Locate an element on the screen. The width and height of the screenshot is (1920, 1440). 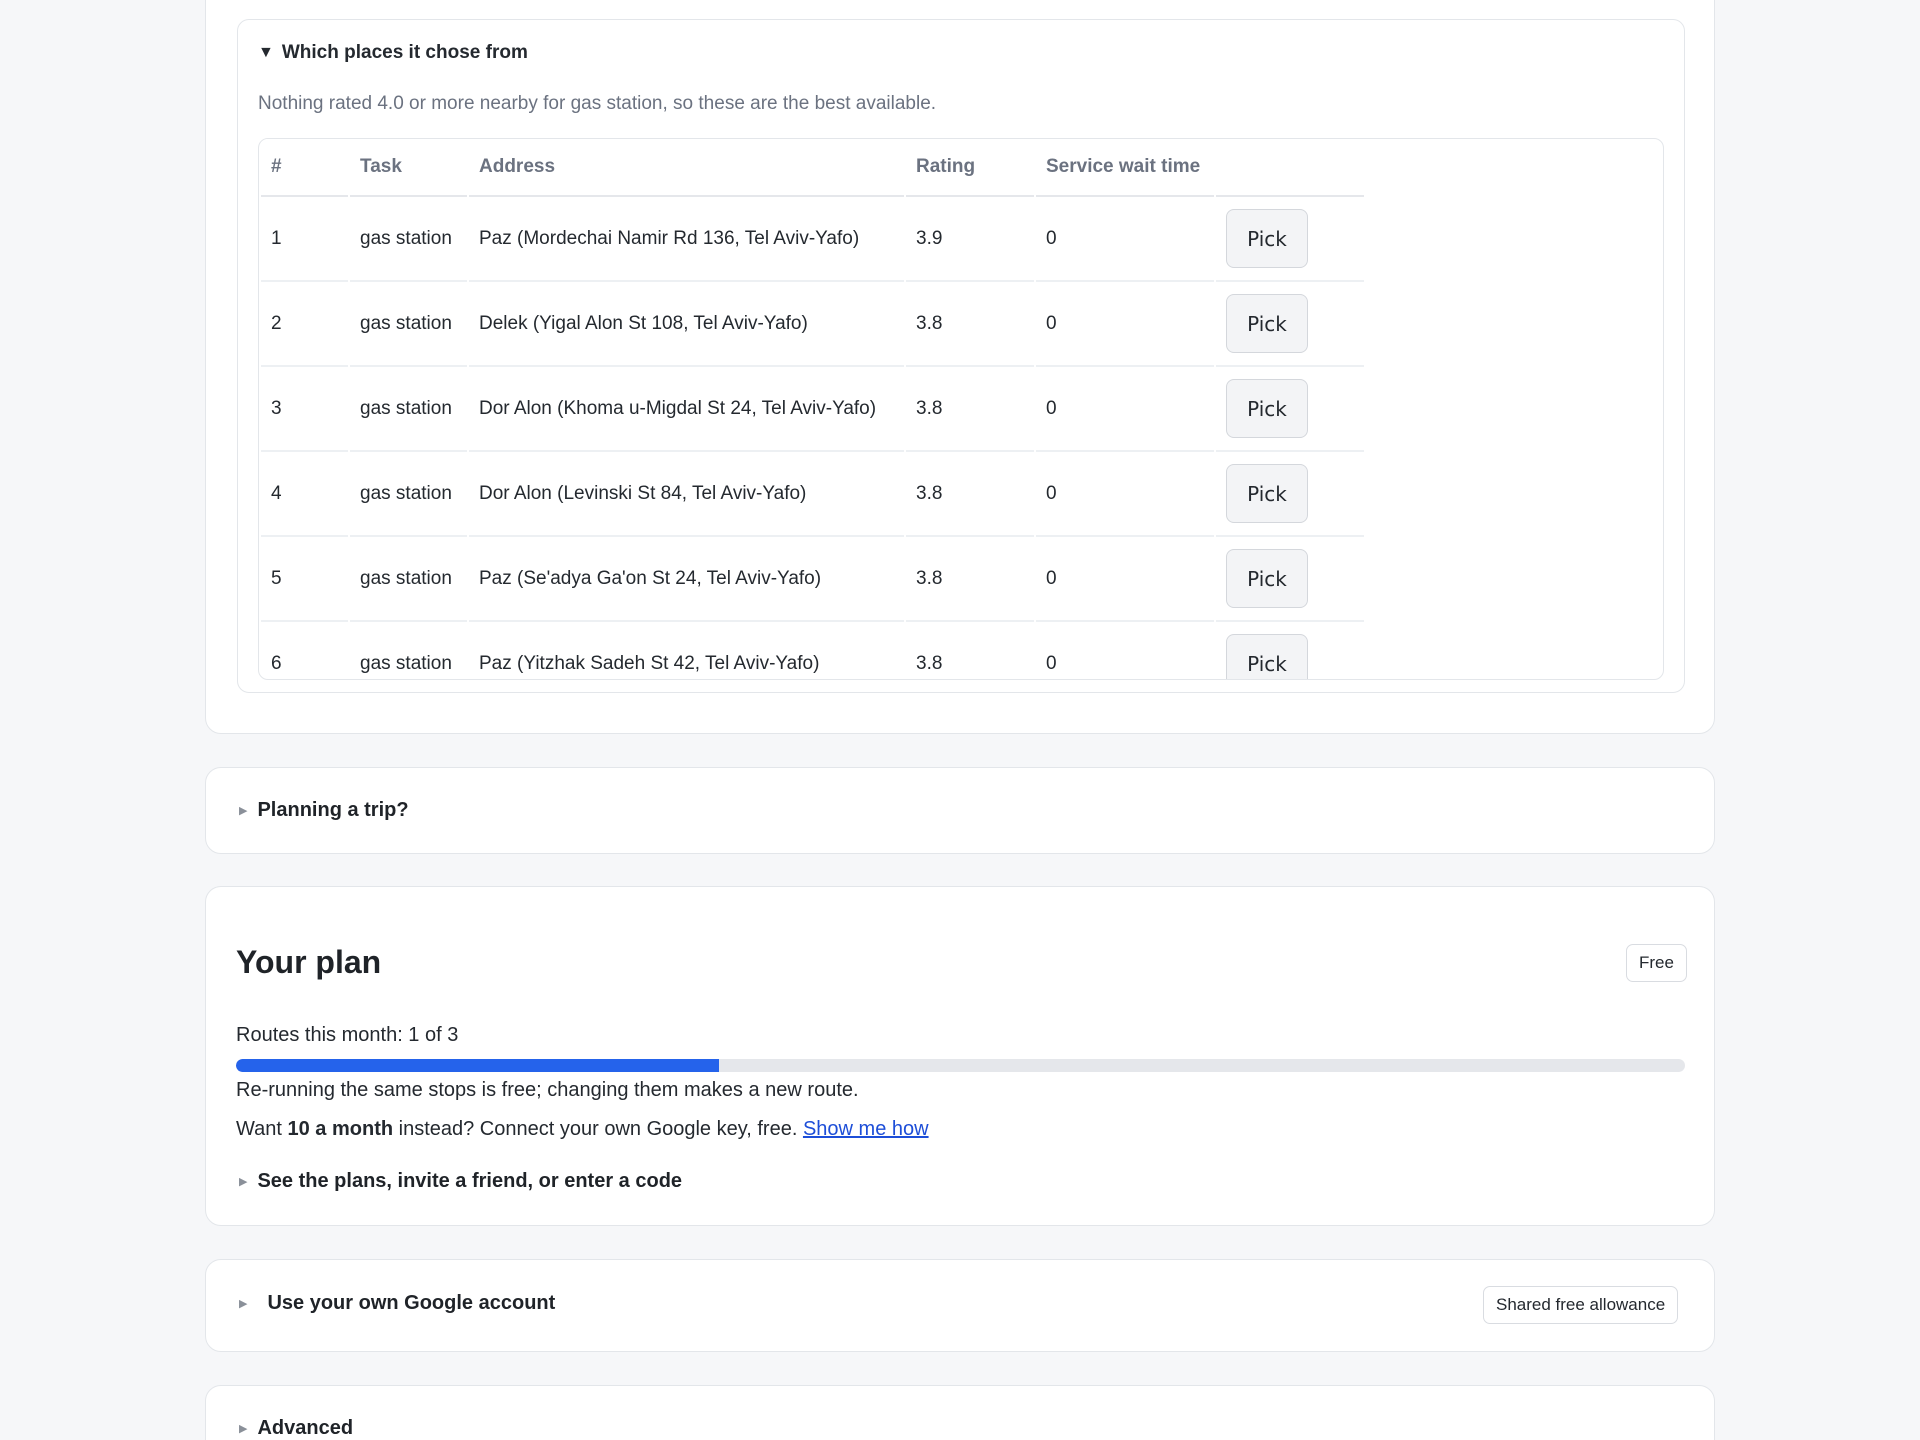
google-account-label: Use your own Google account is located at coordinates (411, 1303).